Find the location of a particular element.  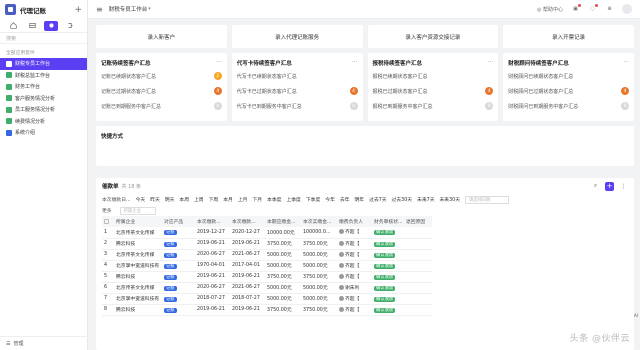

column-header: 退回原因 is located at coordinates (418, 221).